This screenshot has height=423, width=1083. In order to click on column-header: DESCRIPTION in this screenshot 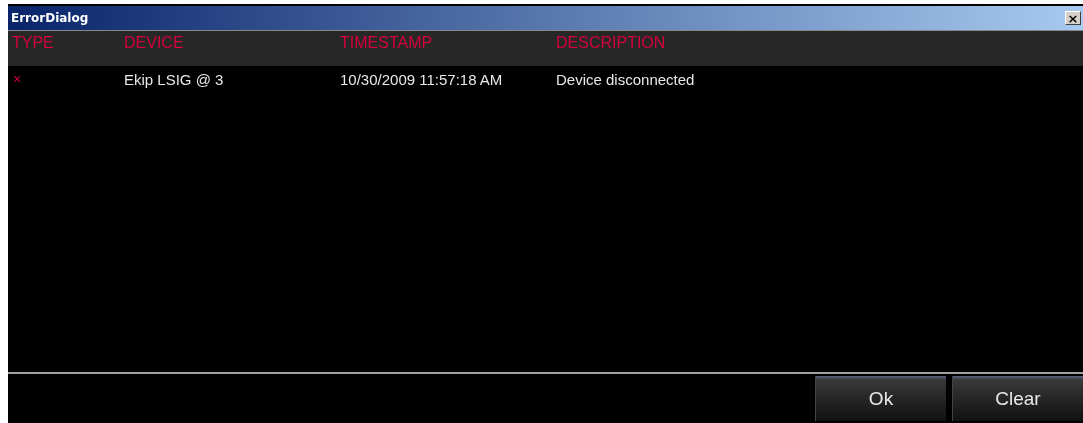, I will do `click(611, 42)`.